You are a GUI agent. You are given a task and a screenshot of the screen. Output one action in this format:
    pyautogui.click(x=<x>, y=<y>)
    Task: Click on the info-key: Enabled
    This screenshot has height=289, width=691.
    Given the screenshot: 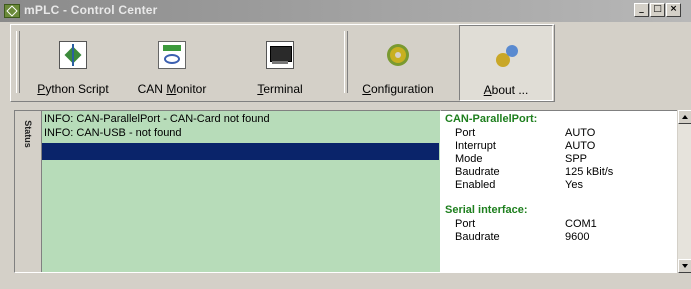 What is the action you would take?
    pyautogui.click(x=475, y=185)
    